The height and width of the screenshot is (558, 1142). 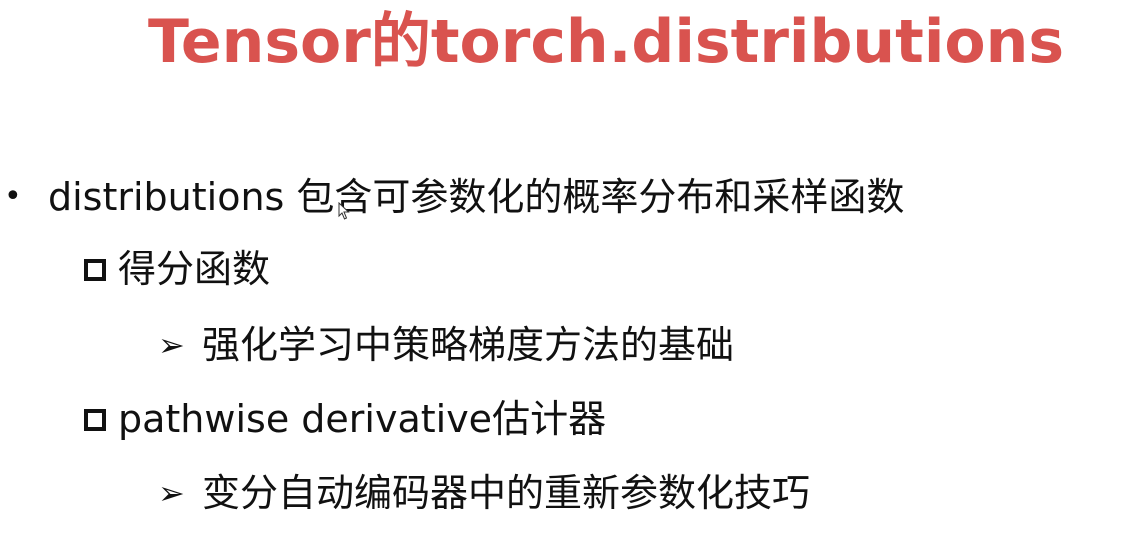 What do you see at coordinates (344, 211) in the screenshot?
I see `mouse-cursor-icon` at bounding box center [344, 211].